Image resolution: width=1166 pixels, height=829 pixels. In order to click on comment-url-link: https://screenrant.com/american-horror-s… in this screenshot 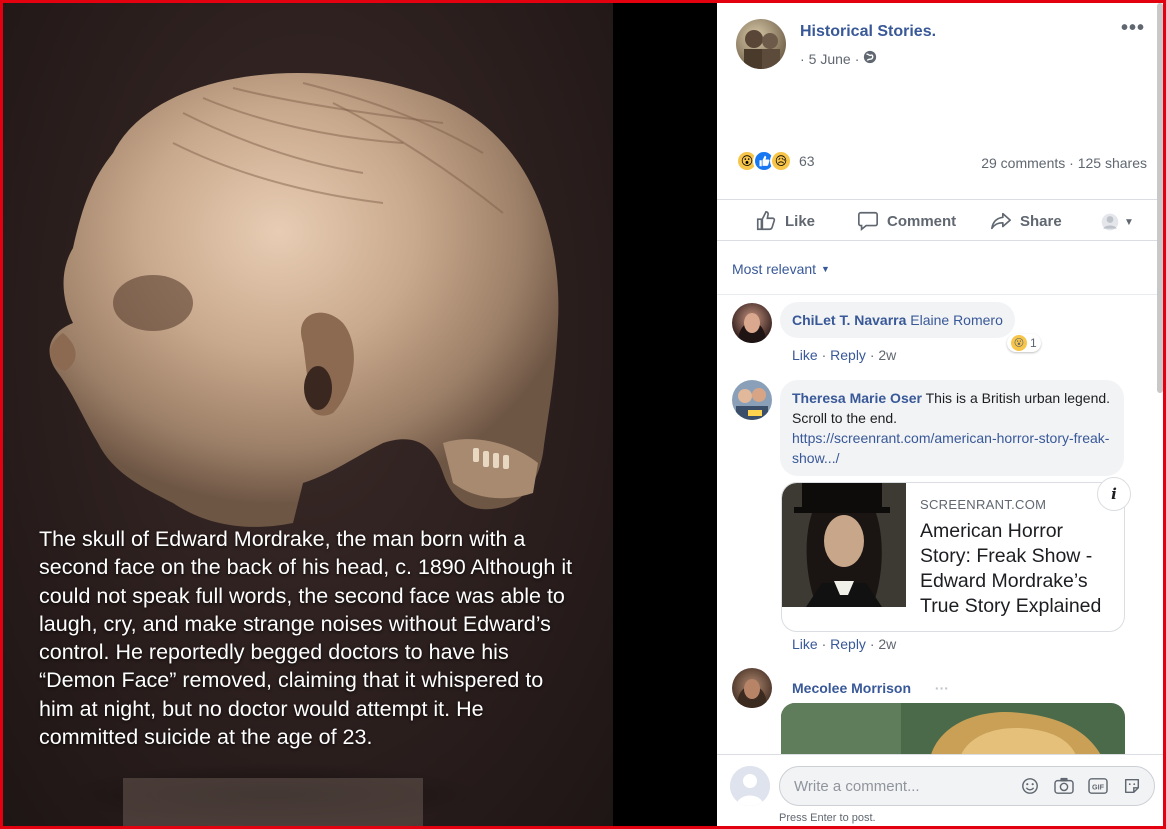, I will do `click(950, 448)`.